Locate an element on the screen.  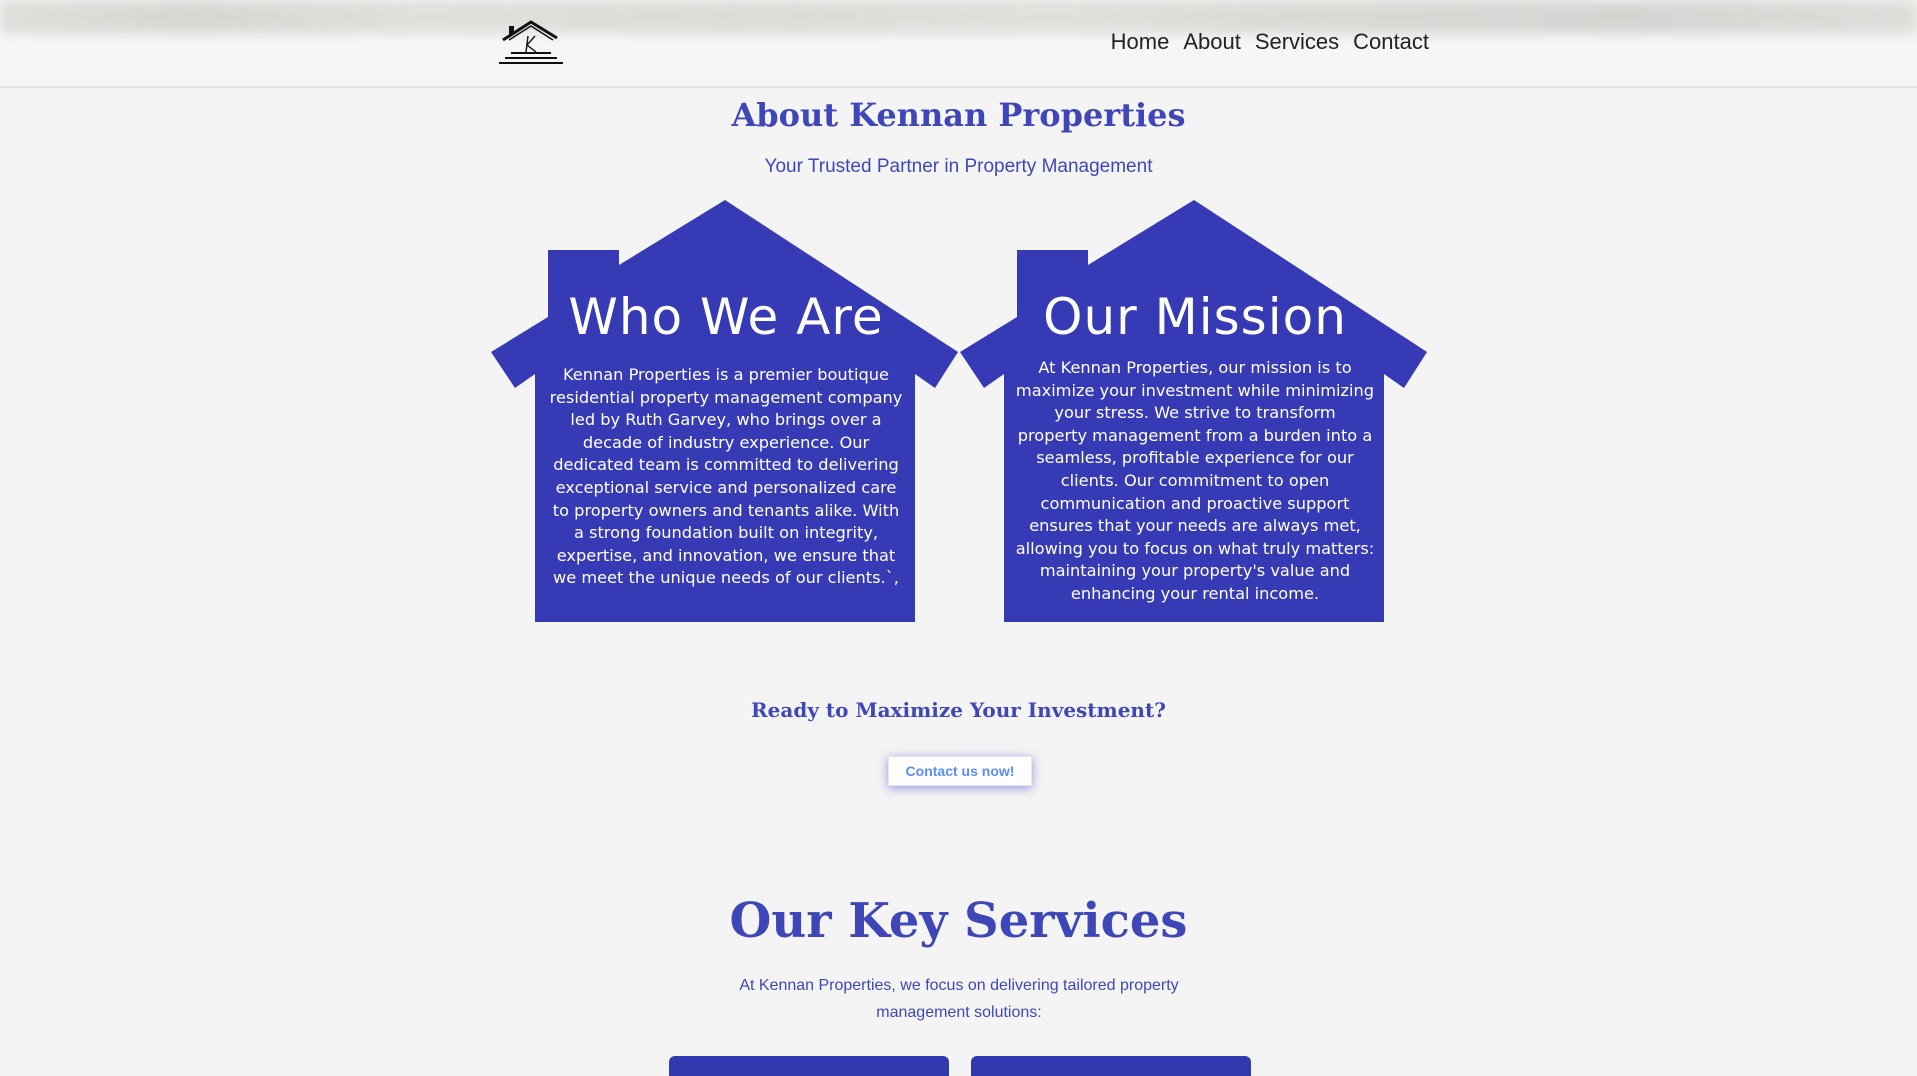
site-header: Home About Services Contact is located at coordinates (958, 44).